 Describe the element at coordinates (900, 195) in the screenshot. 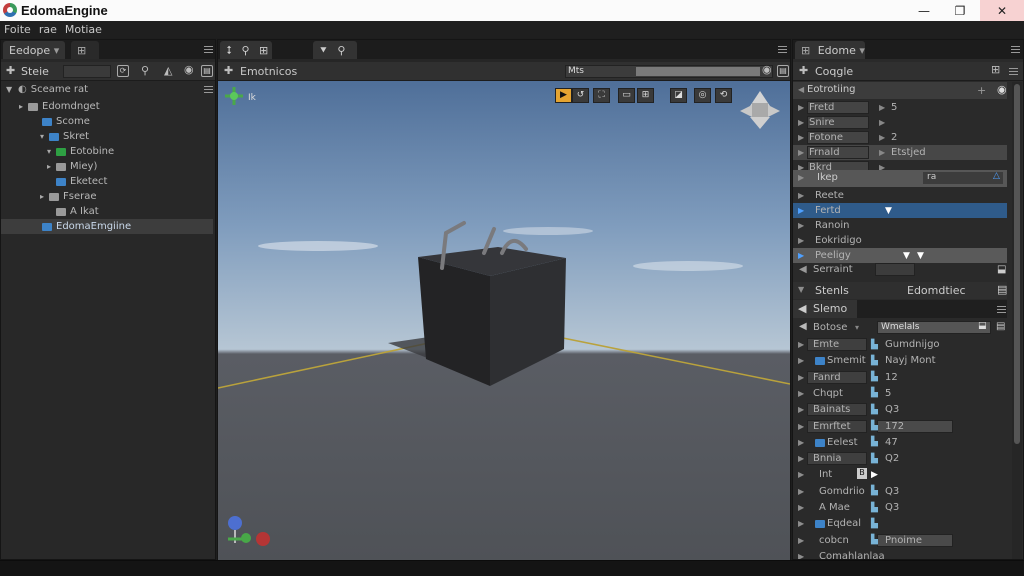

I see `component-row: ▶ Reete` at that location.